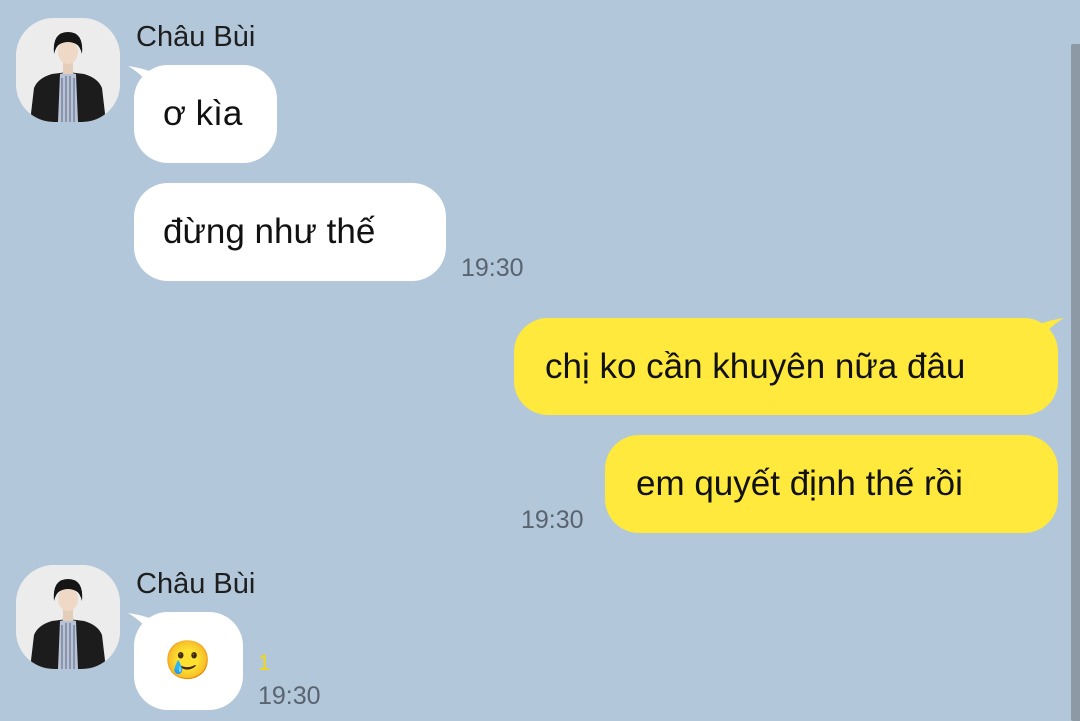  I want to click on message-bubble: em quyết định thế rồi, so click(831, 484).